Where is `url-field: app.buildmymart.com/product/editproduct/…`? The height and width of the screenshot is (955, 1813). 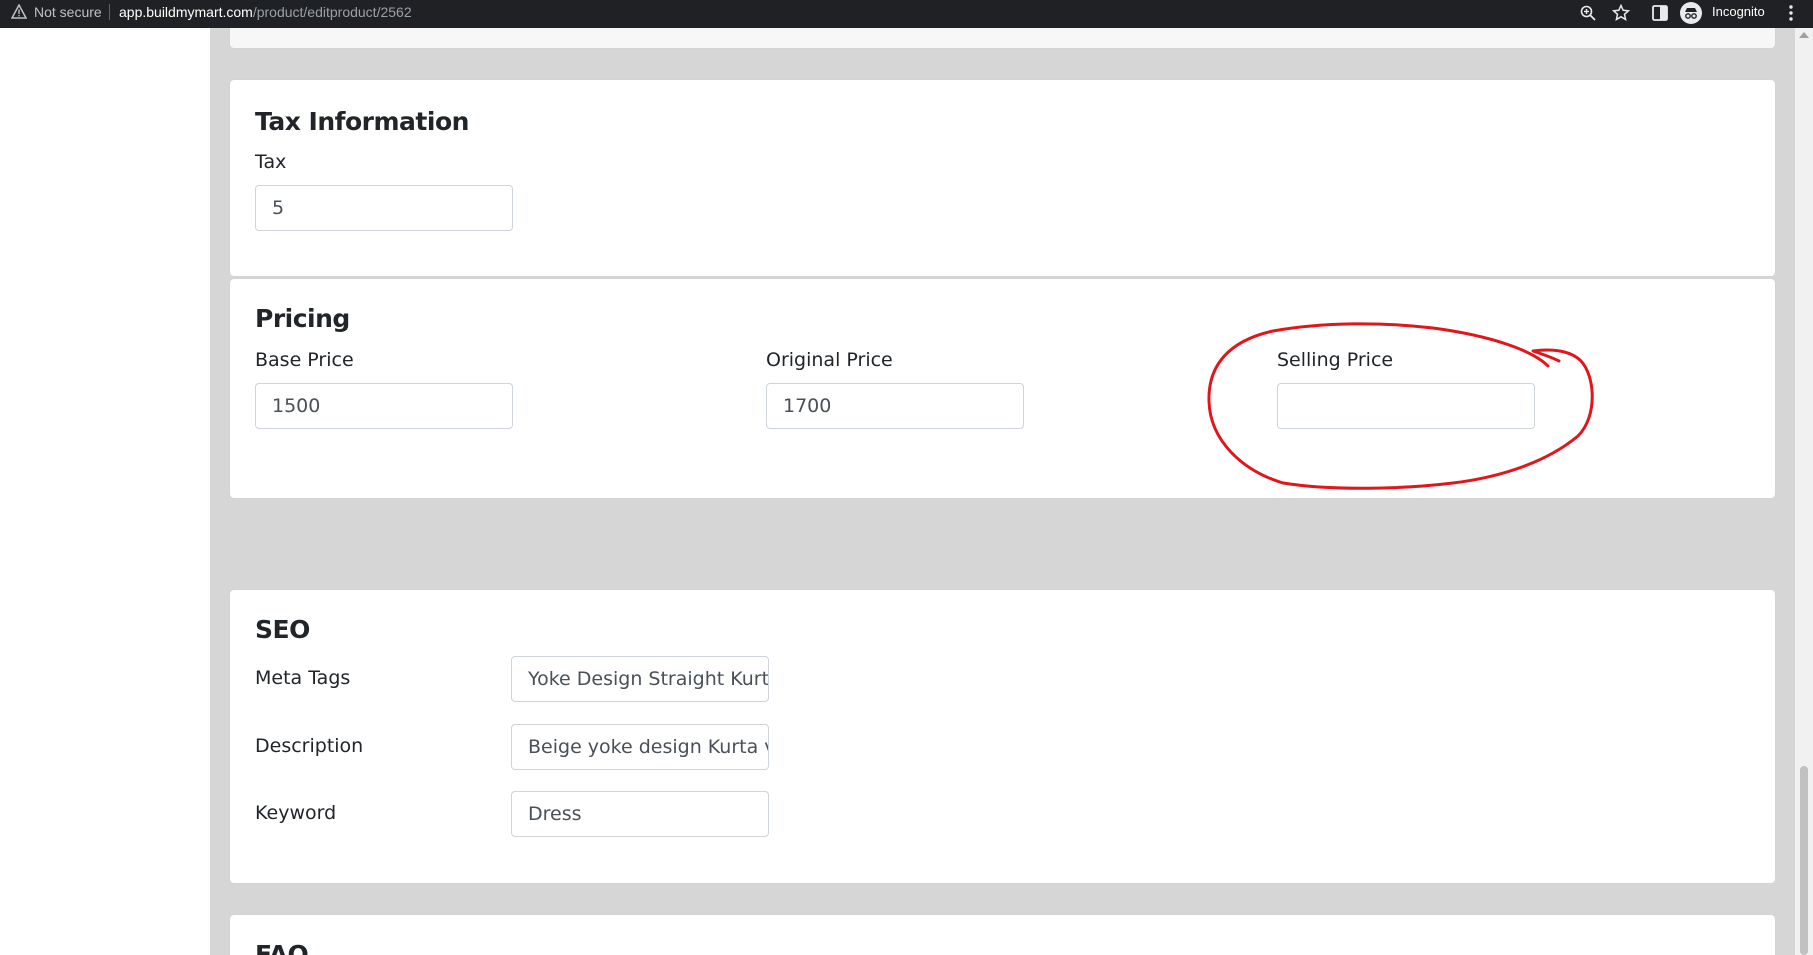 url-field: app.buildmymart.com/product/editproduct/… is located at coordinates (265, 12).